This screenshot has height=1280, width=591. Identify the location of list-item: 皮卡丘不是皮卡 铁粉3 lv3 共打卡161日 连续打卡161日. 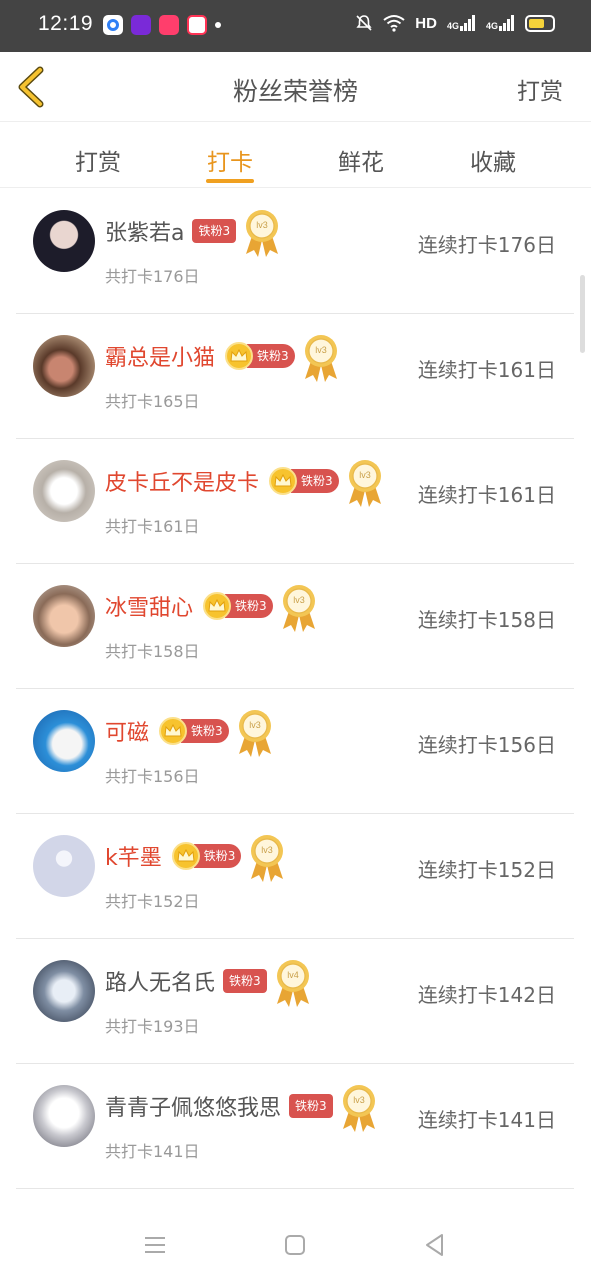
(295, 501).